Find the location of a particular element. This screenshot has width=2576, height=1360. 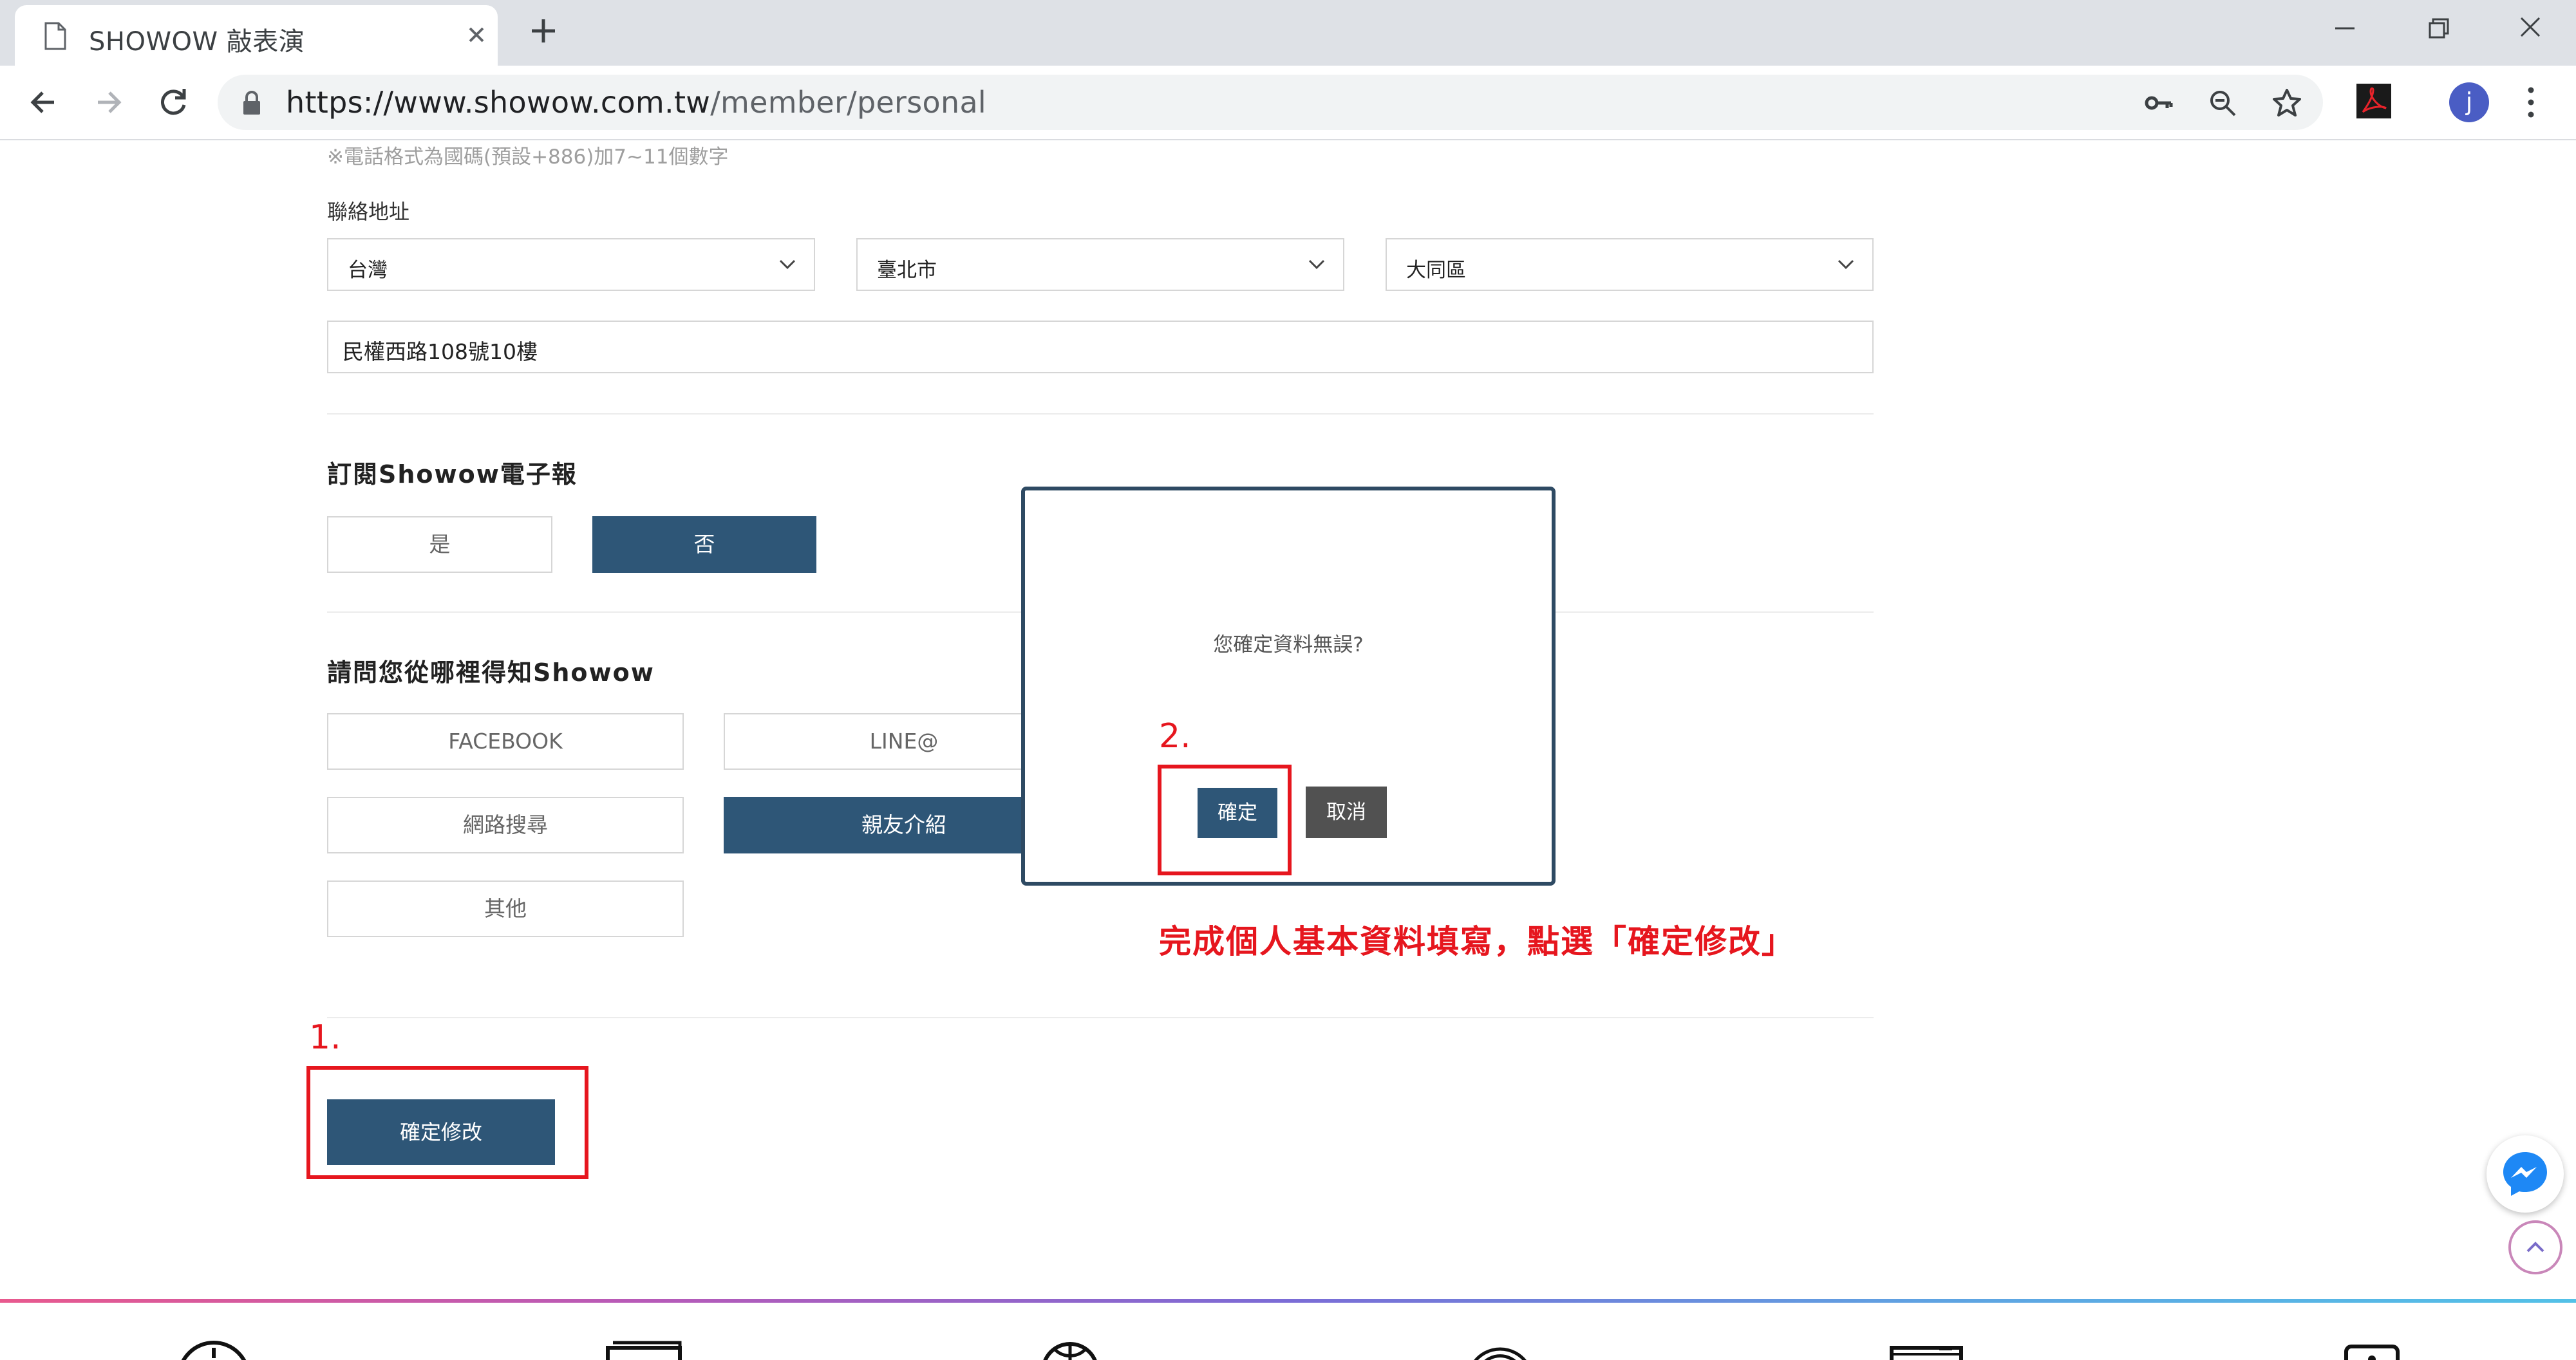

source-option-facebook: FACEBOOK is located at coordinates (505, 741).